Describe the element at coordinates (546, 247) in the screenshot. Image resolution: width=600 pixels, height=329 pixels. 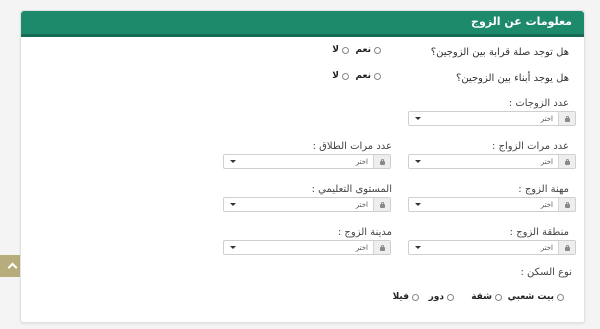
I see `region-value: اختر` at that location.